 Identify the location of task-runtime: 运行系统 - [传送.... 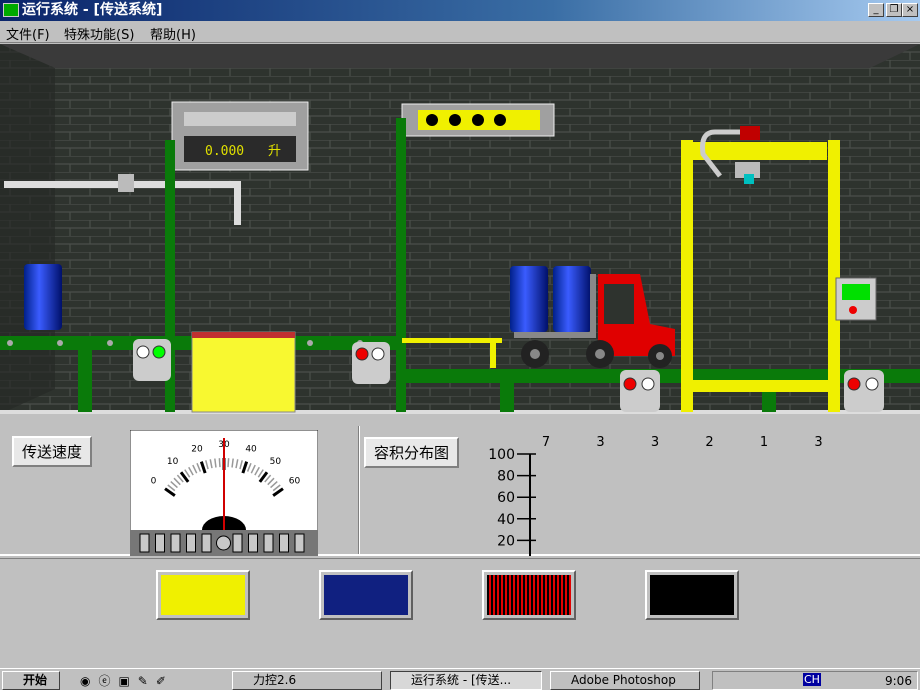
(466, 680).